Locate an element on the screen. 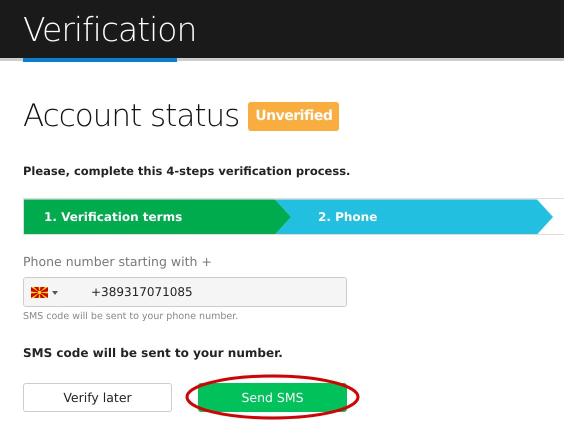 The width and height of the screenshot is (564, 435). help-text: SMS code will be sent to your phone number. is located at coordinates (131, 317).